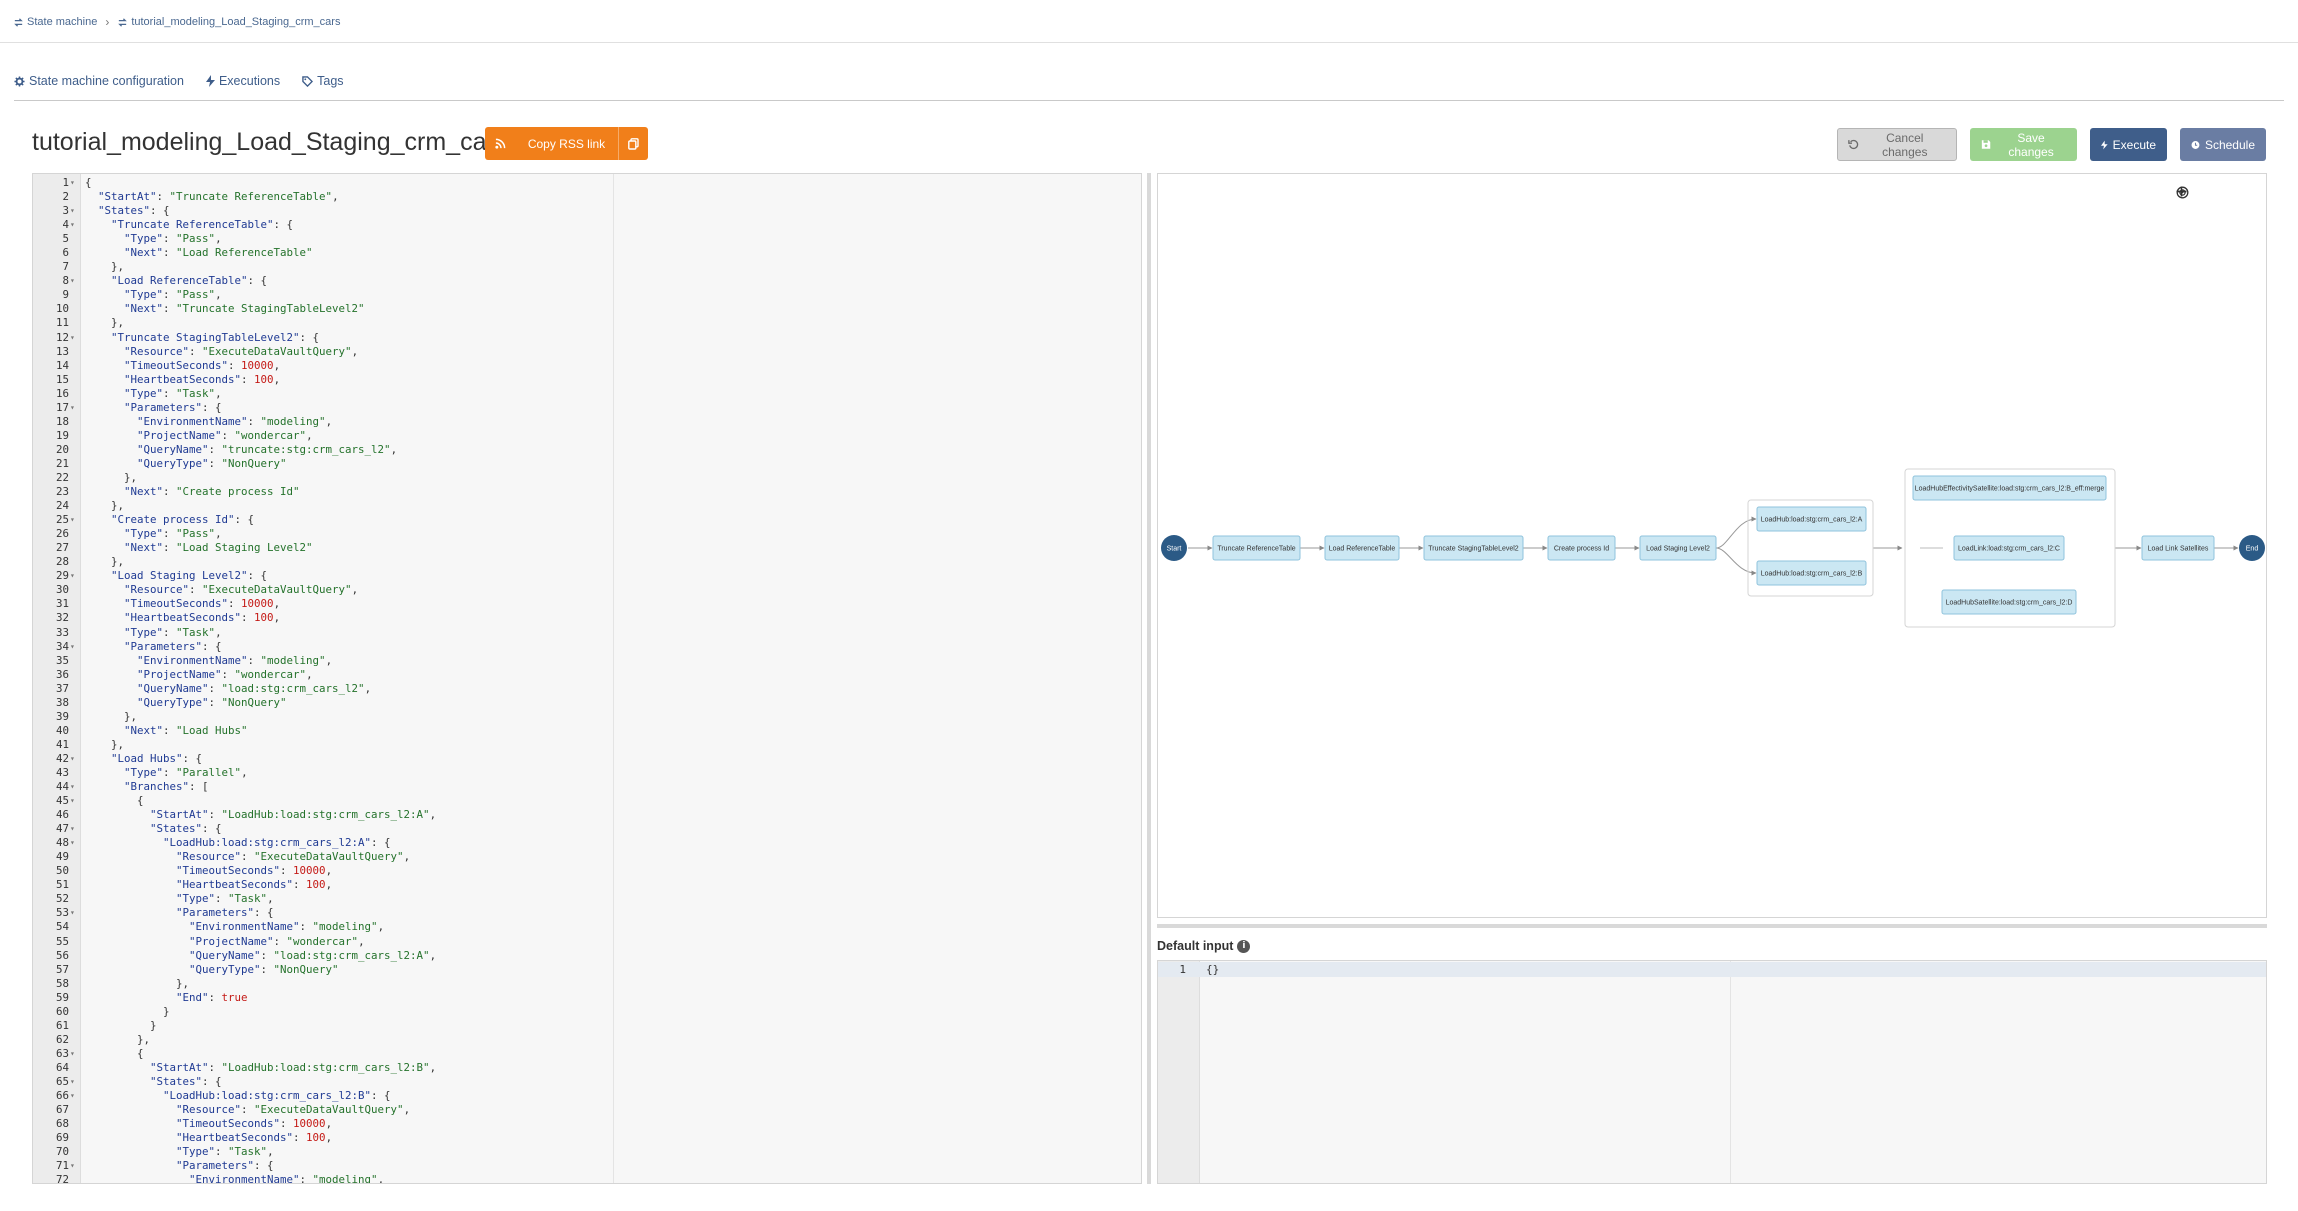 The image size is (2298, 1211). I want to click on breadcrumb-current-label: tutorial_modeling_Load_Staging_crm_cars, so click(236, 22).